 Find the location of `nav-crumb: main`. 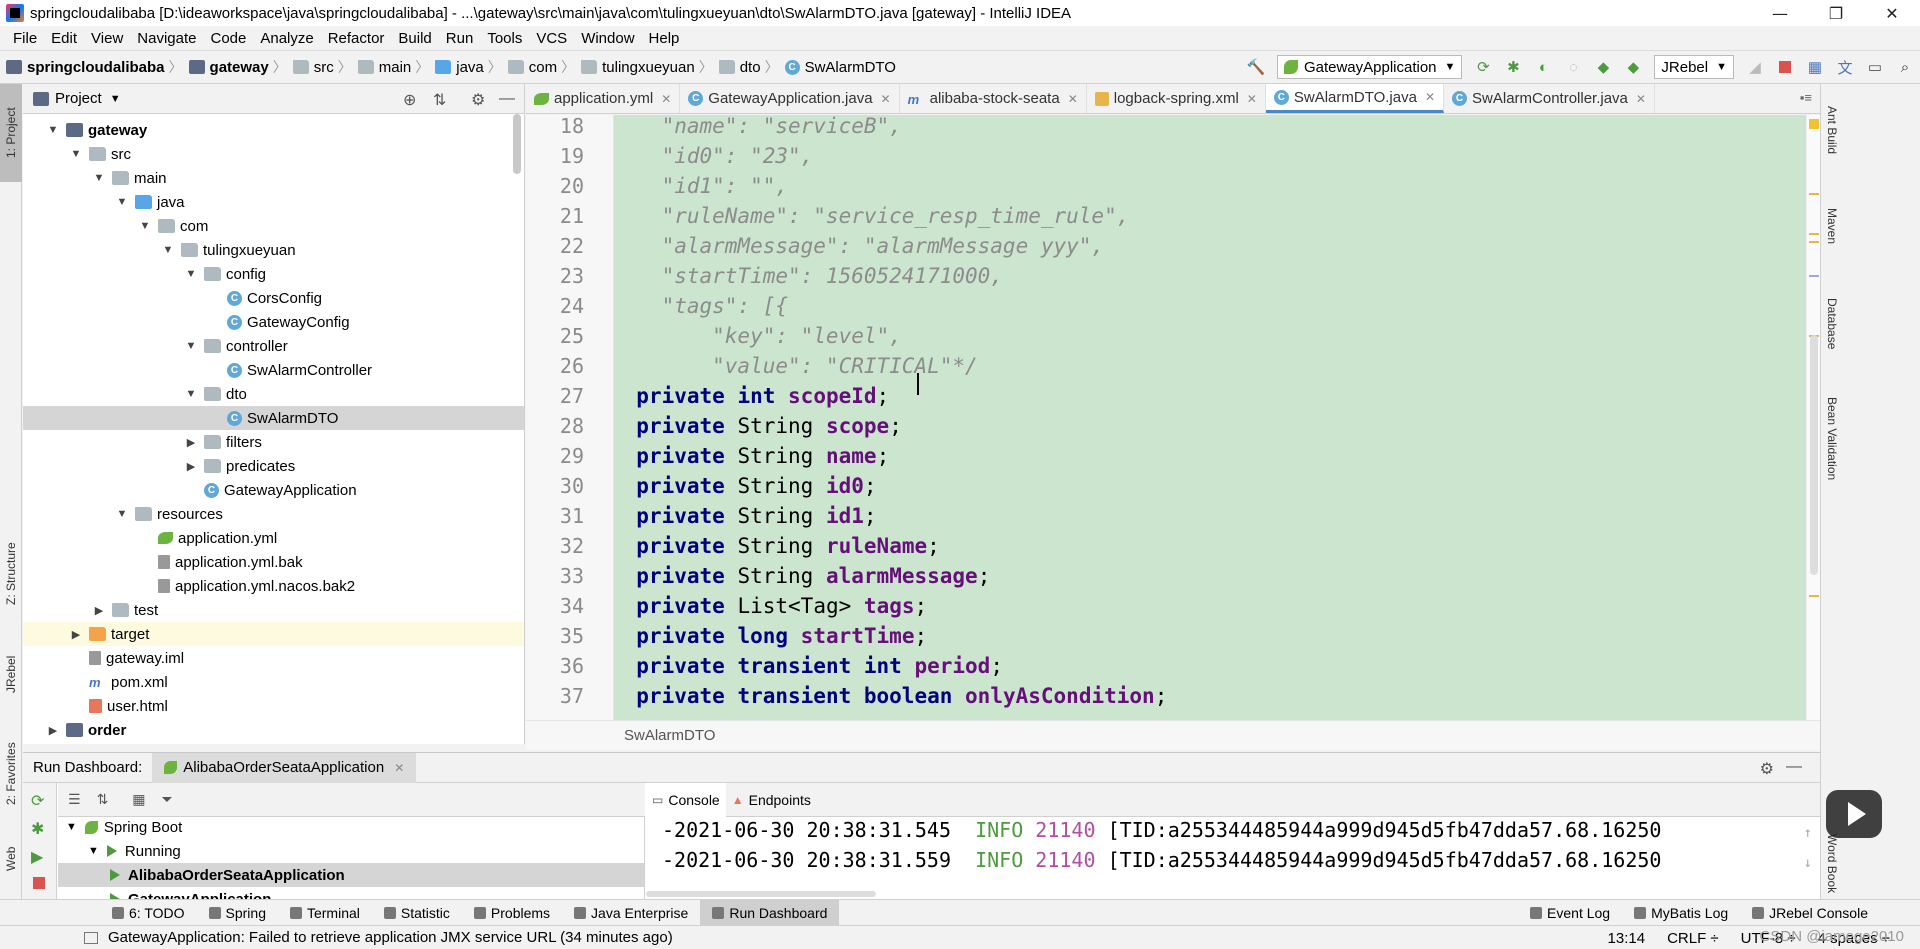

nav-crumb: main is located at coordinates (384, 67).